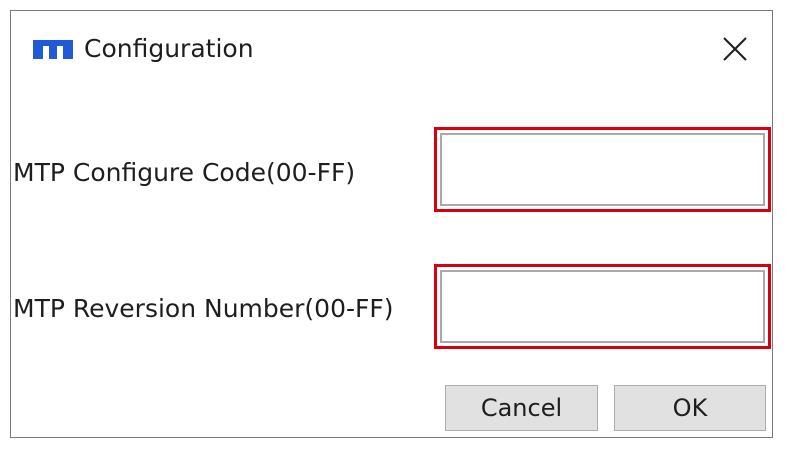 The width and height of the screenshot is (785, 452). I want to click on reversion-number-label: MTP Reversion Number(00-FF), so click(203, 308).